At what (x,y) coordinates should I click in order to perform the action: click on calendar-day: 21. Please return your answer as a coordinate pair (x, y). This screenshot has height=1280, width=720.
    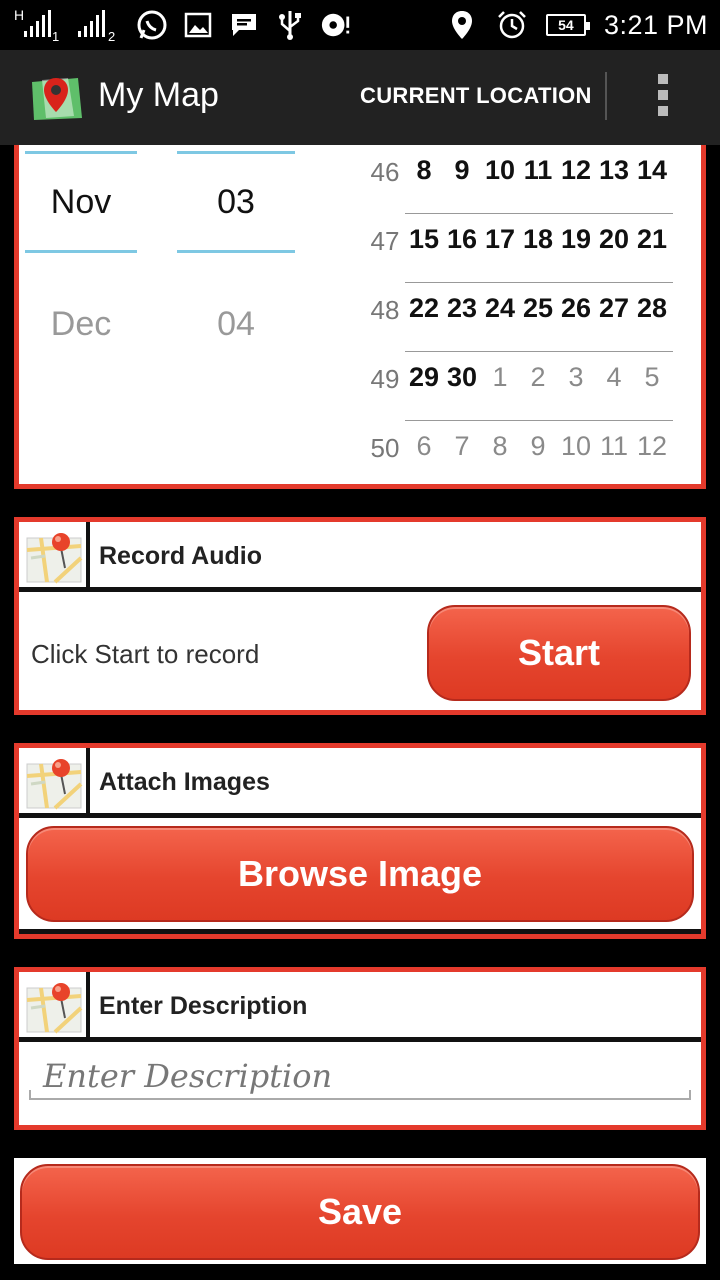
    Looking at the image, I should click on (652, 239).